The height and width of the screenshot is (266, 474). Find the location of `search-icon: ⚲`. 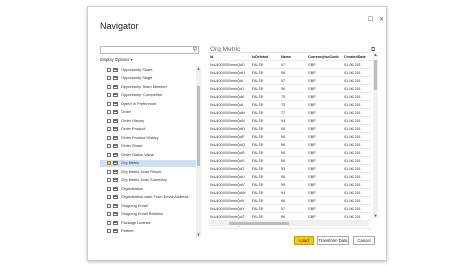

search-icon: ⚲ is located at coordinates (195, 49).